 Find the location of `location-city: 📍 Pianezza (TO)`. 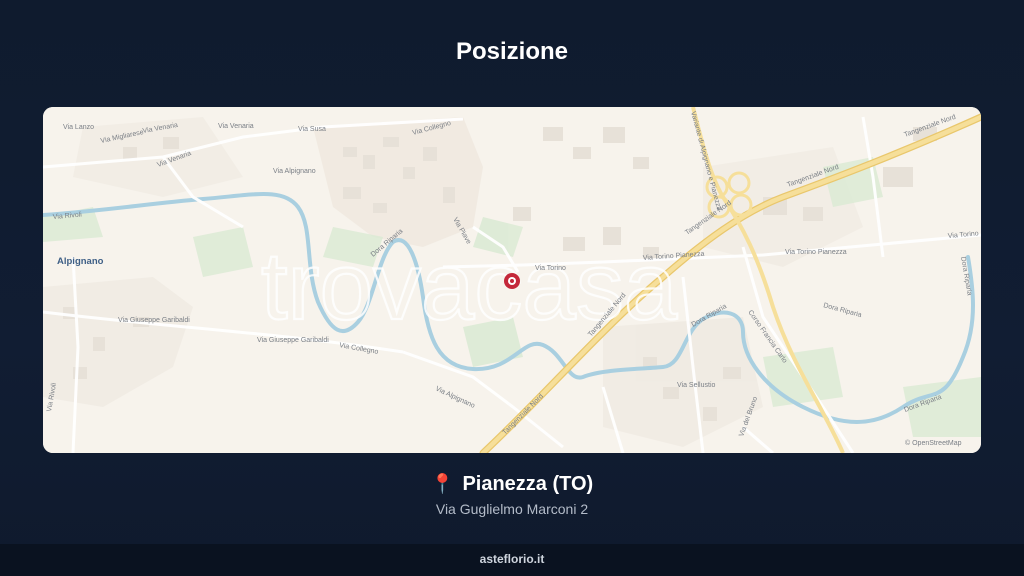

location-city: 📍 Pianezza (TO) is located at coordinates (512, 484).